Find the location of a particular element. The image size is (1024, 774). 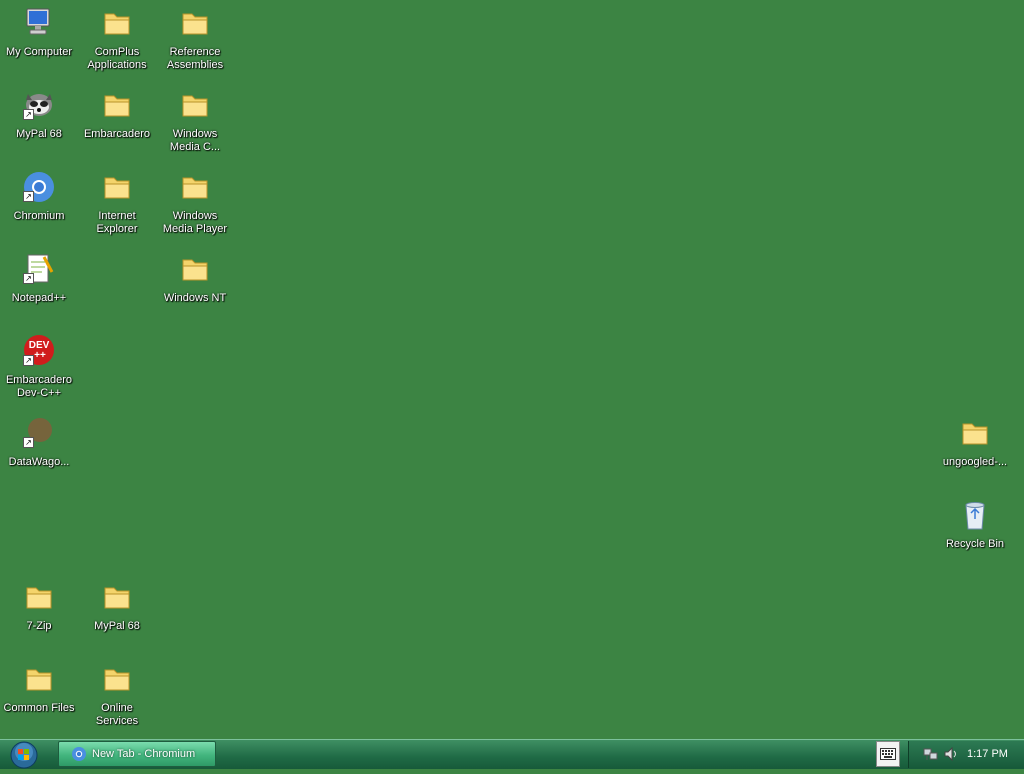

taskbar-button-label: New Tab - Chromium is located at coordinates (144, 754).